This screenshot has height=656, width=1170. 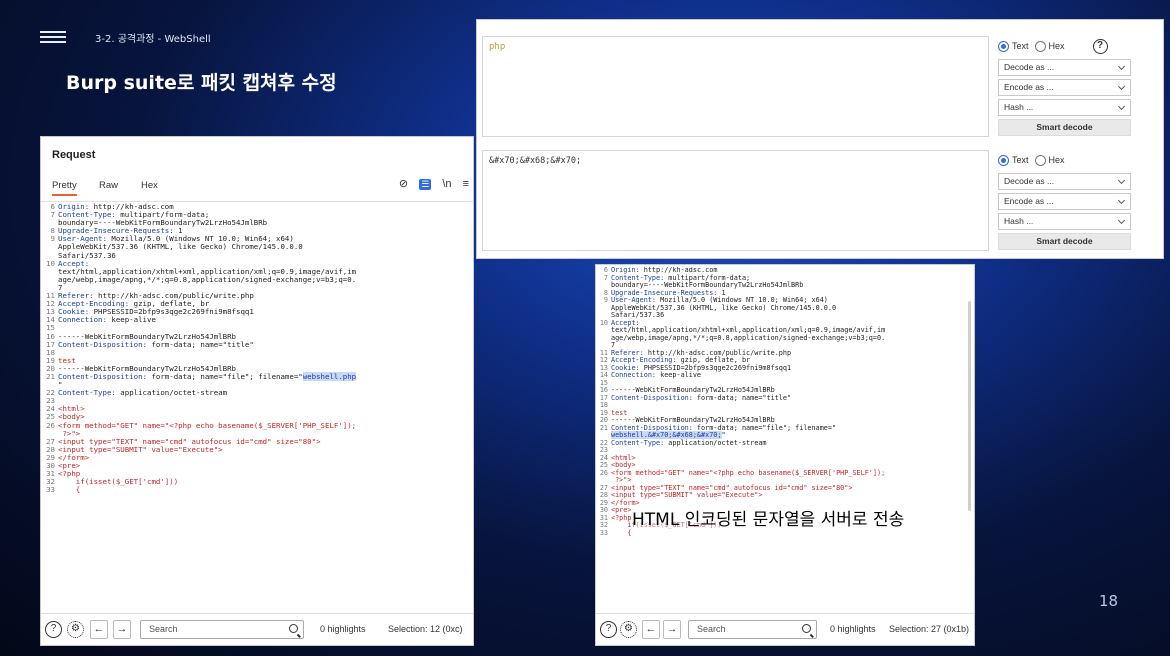 I want to click on selected-filename: webshell.php, so click(x=329, y=376).